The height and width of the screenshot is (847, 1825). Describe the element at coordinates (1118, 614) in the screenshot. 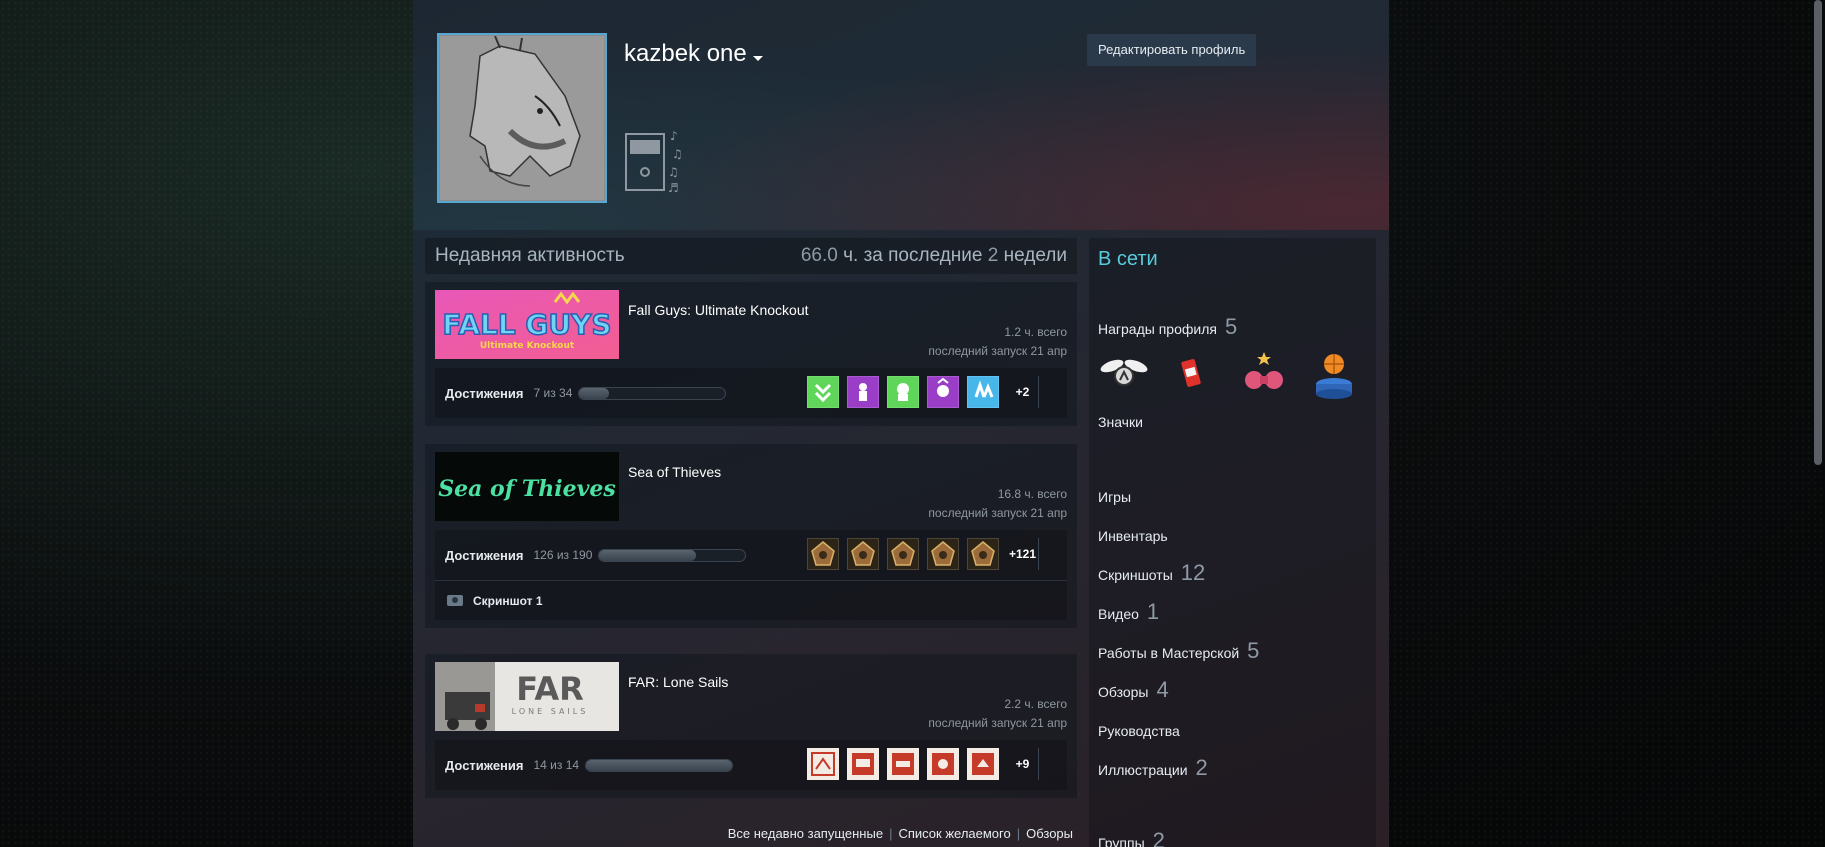

I see `videos-label: Видео` at that location.